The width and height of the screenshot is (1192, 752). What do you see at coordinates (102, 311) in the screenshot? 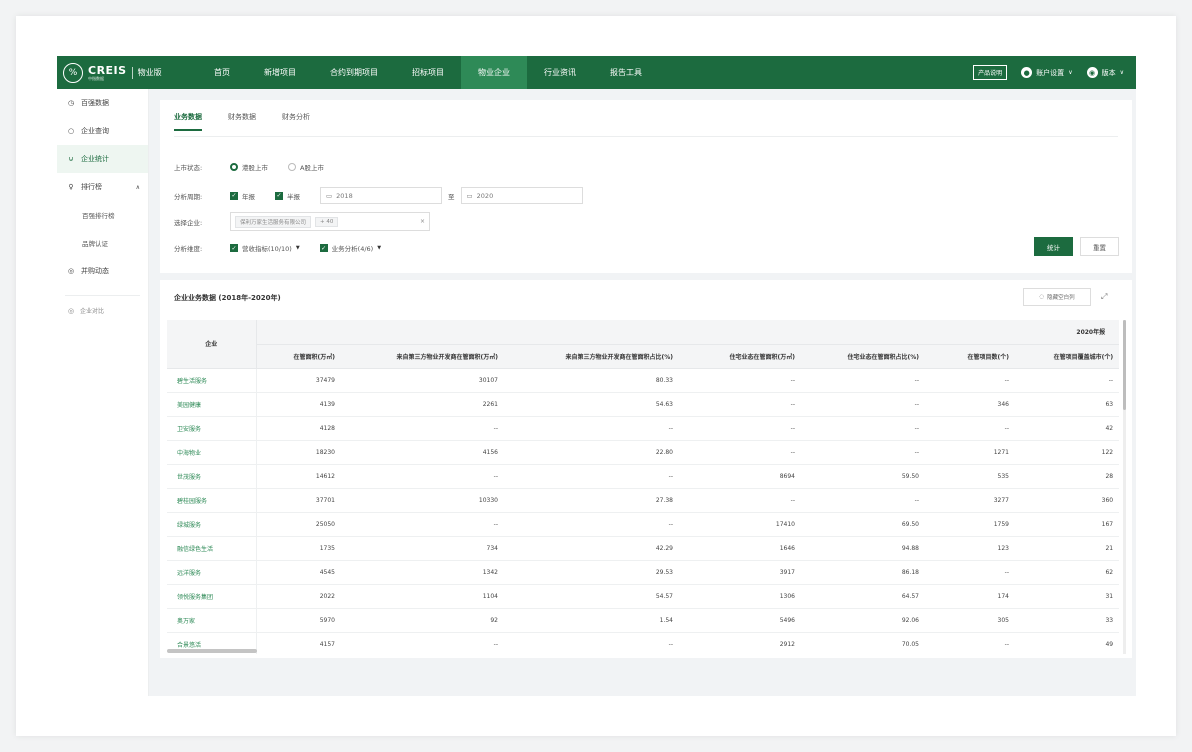
I see `sidebar-item-compare: ◎ 企业对比` at bounding box center [102, 311].